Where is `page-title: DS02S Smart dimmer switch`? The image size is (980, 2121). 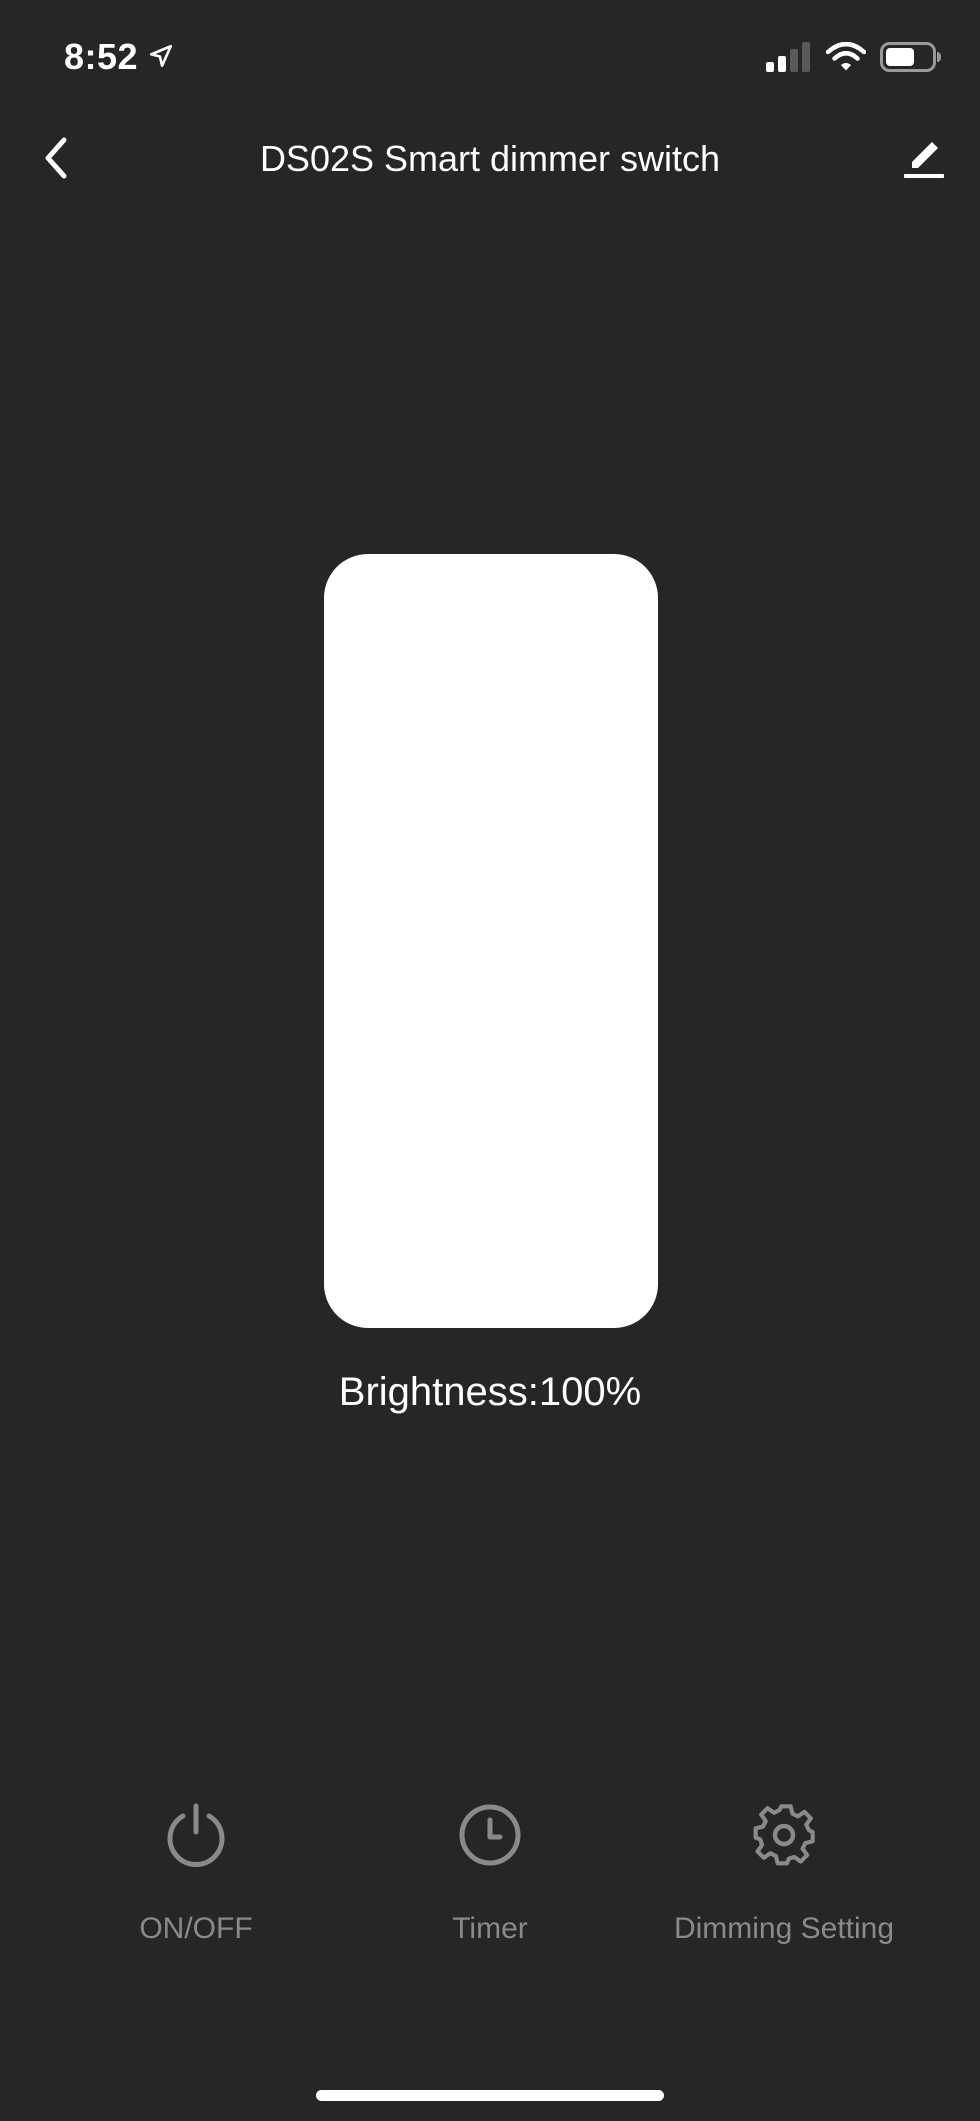
page-title: DS02S Smart dimmer switch is located at coordinates (490, 158).